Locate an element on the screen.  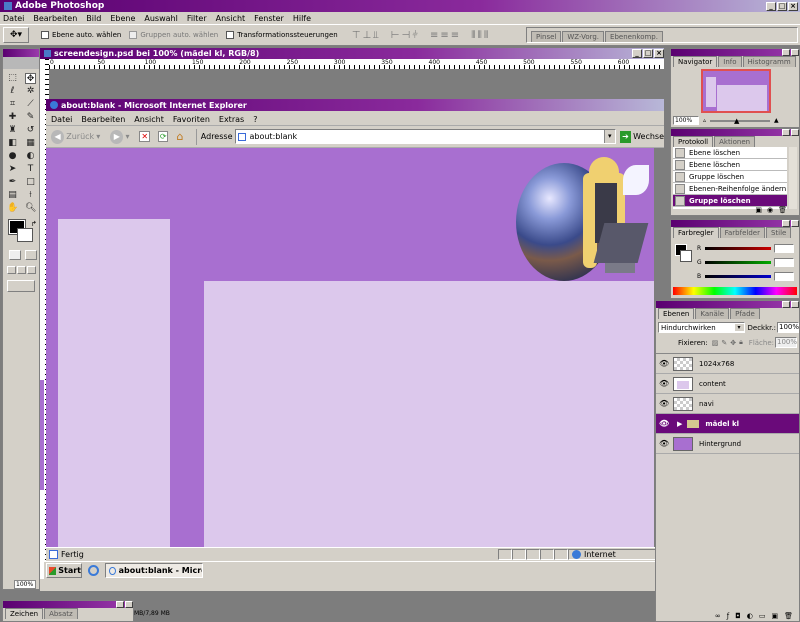
history-item: Ebene löschen is located at coordinates (730, 153).